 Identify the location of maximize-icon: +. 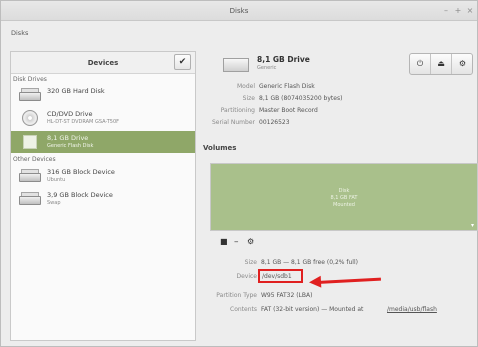
(458, 10).